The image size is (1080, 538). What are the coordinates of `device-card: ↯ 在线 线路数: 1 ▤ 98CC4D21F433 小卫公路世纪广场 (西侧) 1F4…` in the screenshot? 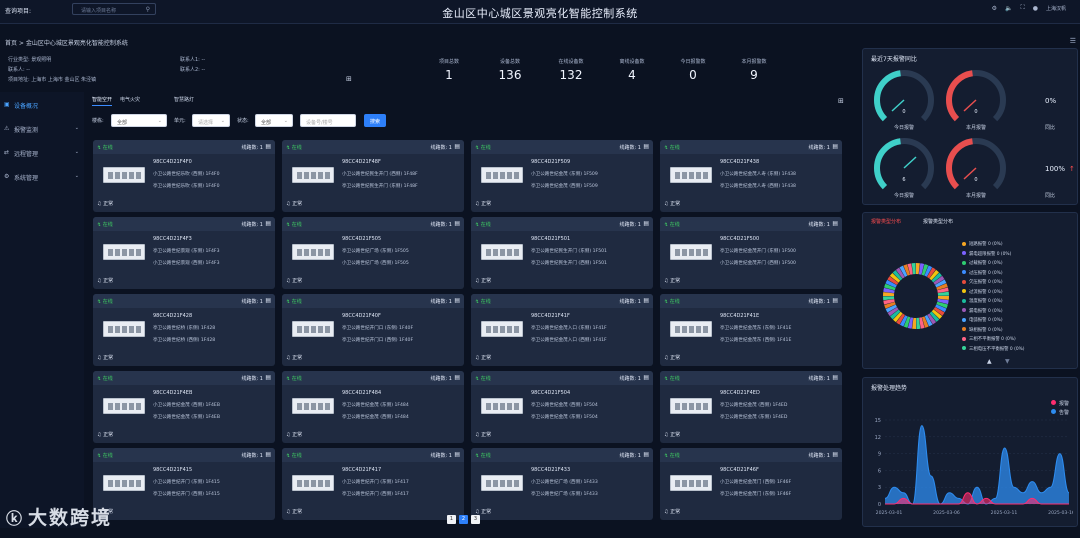 It's located at (562, 484).